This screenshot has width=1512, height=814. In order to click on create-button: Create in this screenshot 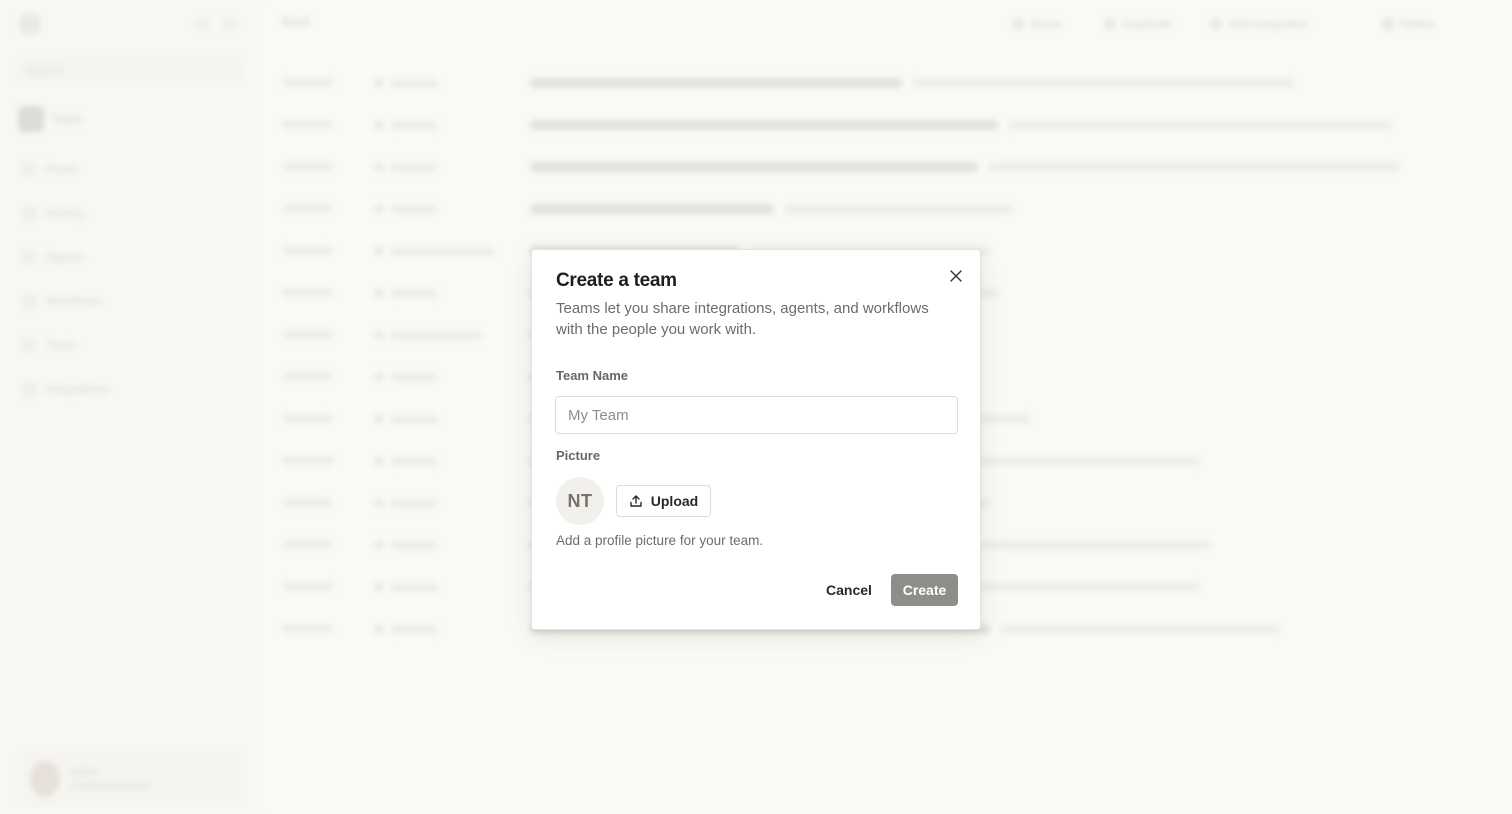, I will do `click(924, 590)`.